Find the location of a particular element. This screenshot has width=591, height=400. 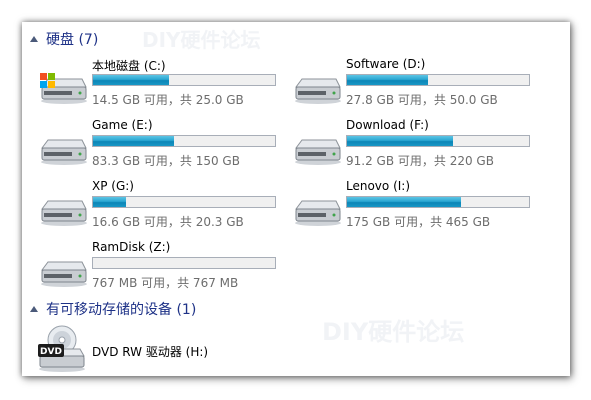

drive-space-info: 175 GB 可用，共 465 GB is located at coordinates (418, 222).